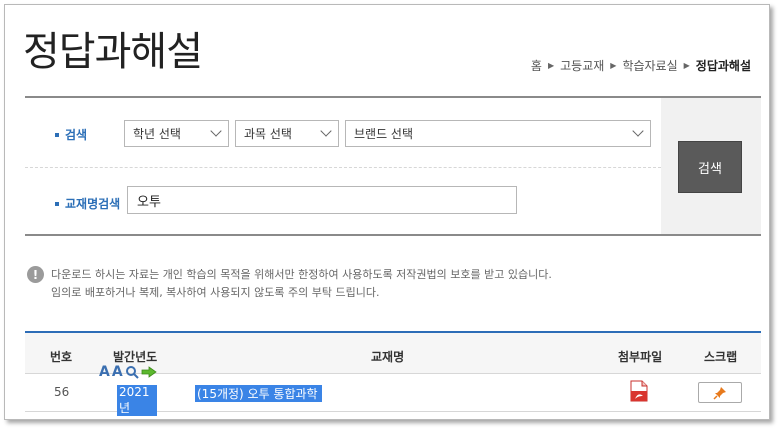  Describe the element at coordinates (215, 292) in the screenshot. I see `notice-line-2: 임의로 배포하거나 복제, 복사하여 사용되지 않도록 주의 부탁 드립니다.` at that location.